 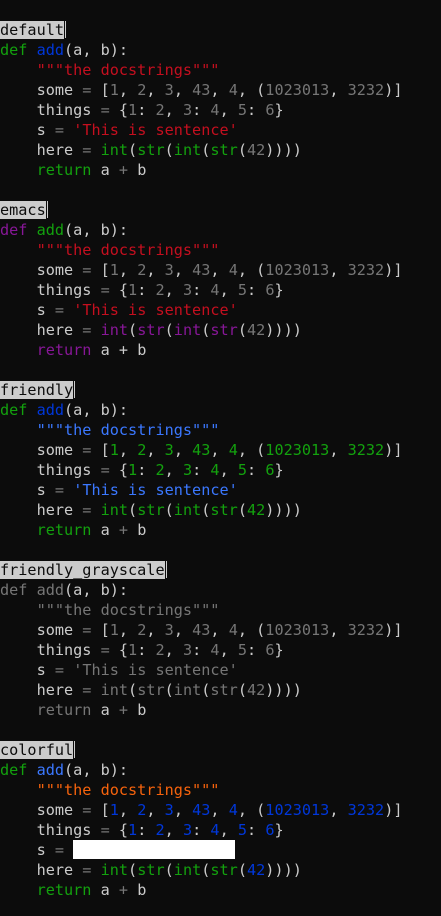 What do you see at coordinates (220, 570) in the screenshot?
I see `style-label-line: friendly_grayscale` at bounding box center [220, 570].